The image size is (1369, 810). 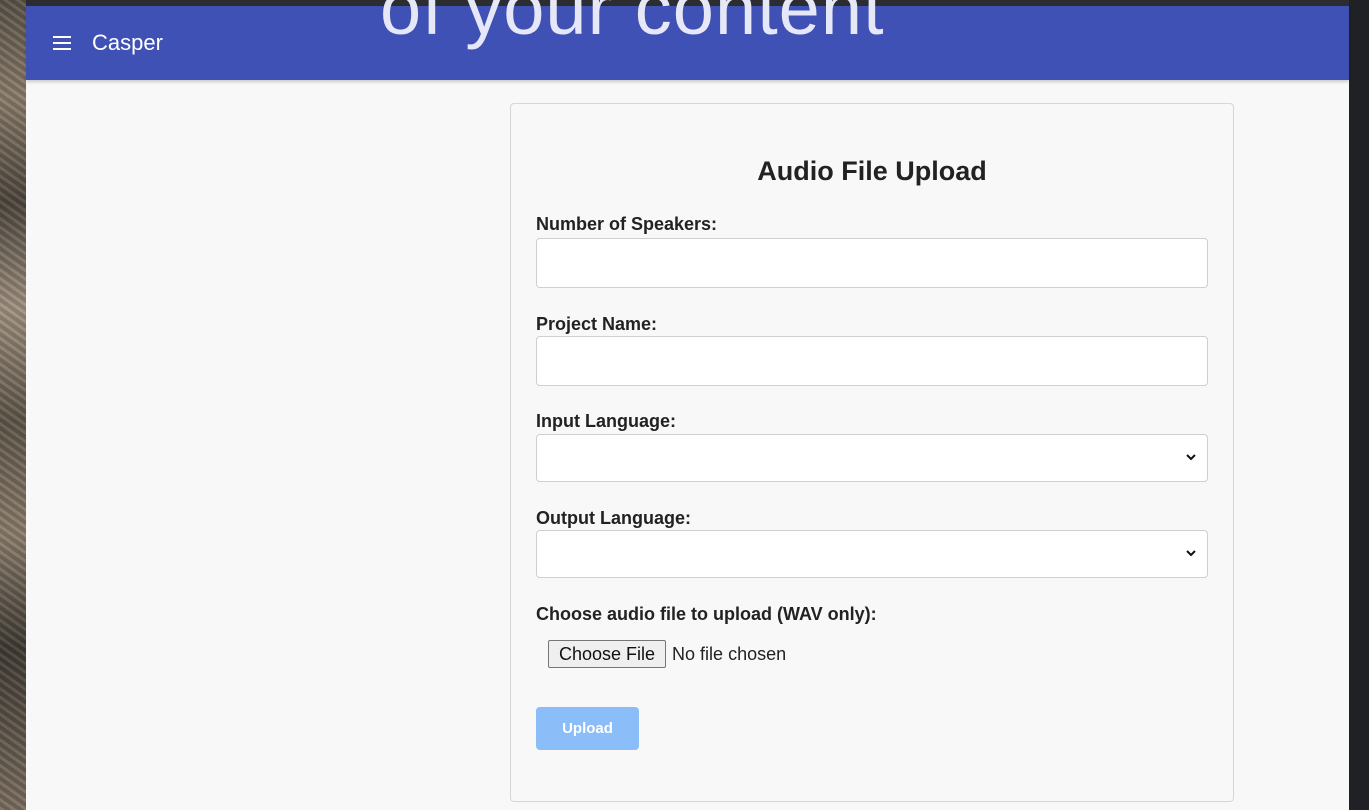 I want to click on background-photo-left, so click(x=13, y=405).